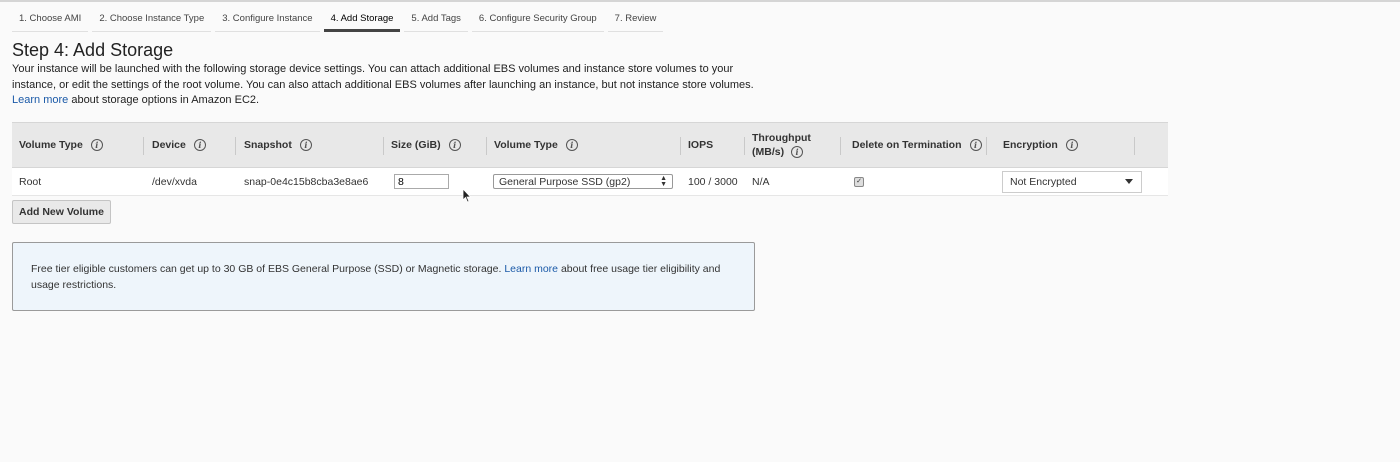 This screenshot has height=462, width=1400. Describe the element at coordinates (174, 181) in the screenshot. I see `cell-device: /dev/xvda` at that location.